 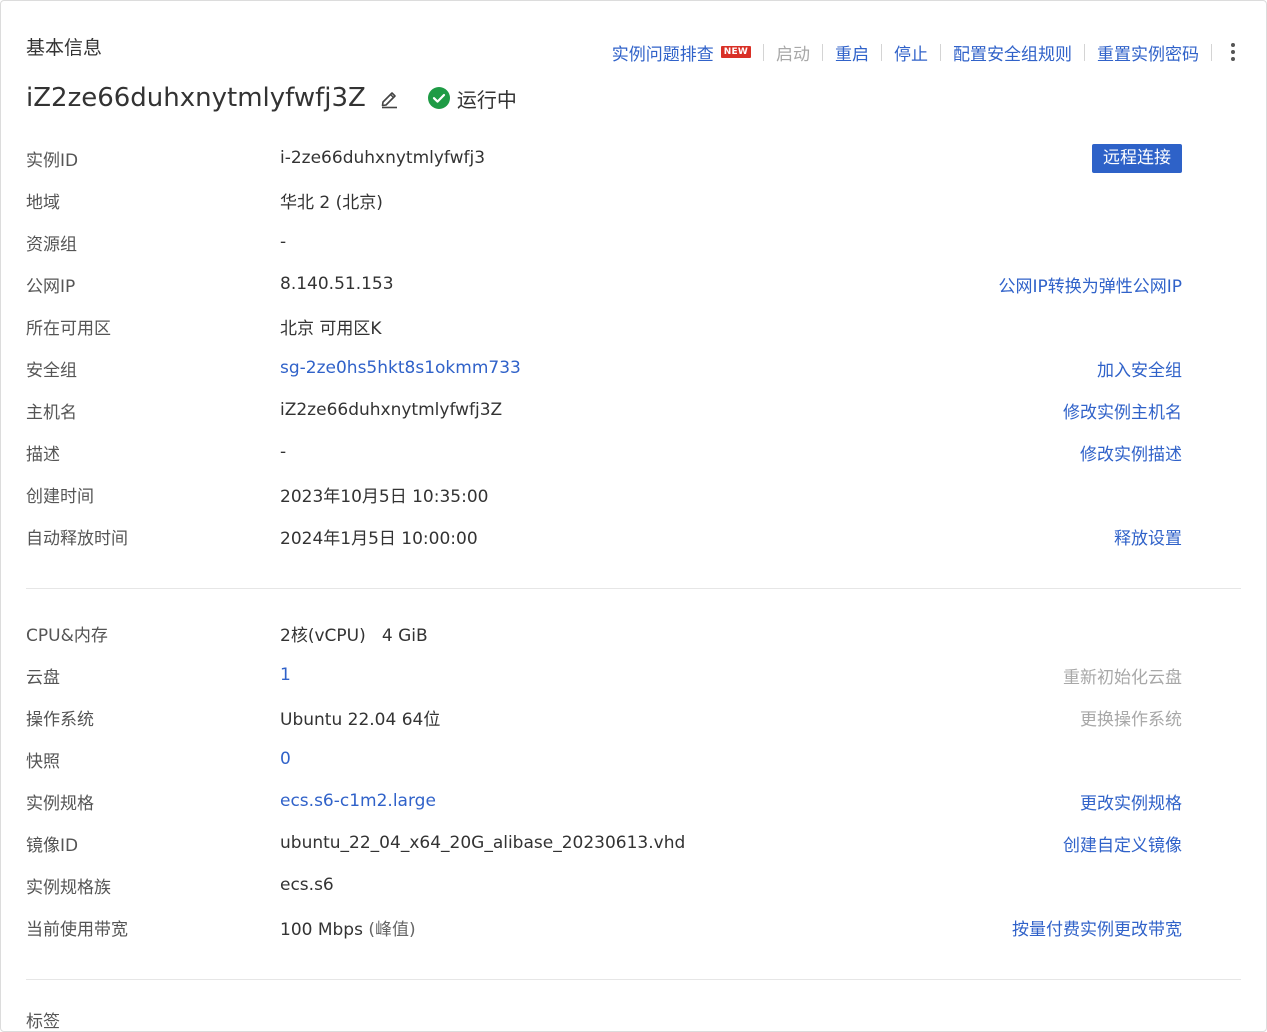 I want to click on row-created-time: 创建时间 2023年10月5日 10:35:00, so click(x=604, y=494).